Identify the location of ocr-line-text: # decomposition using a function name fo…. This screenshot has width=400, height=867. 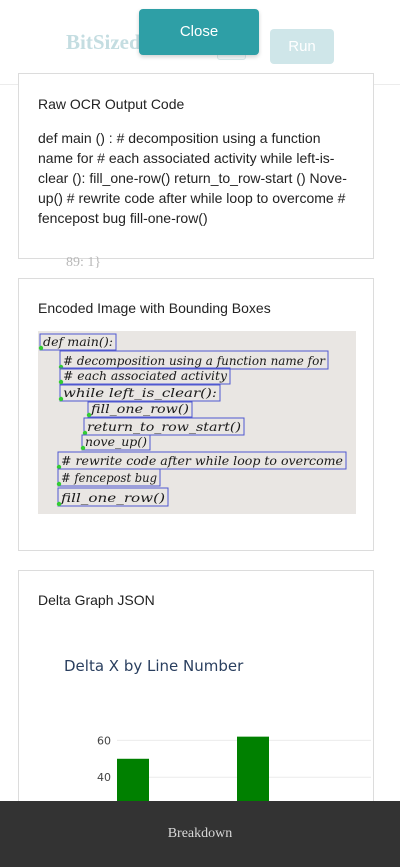
(194, 361).